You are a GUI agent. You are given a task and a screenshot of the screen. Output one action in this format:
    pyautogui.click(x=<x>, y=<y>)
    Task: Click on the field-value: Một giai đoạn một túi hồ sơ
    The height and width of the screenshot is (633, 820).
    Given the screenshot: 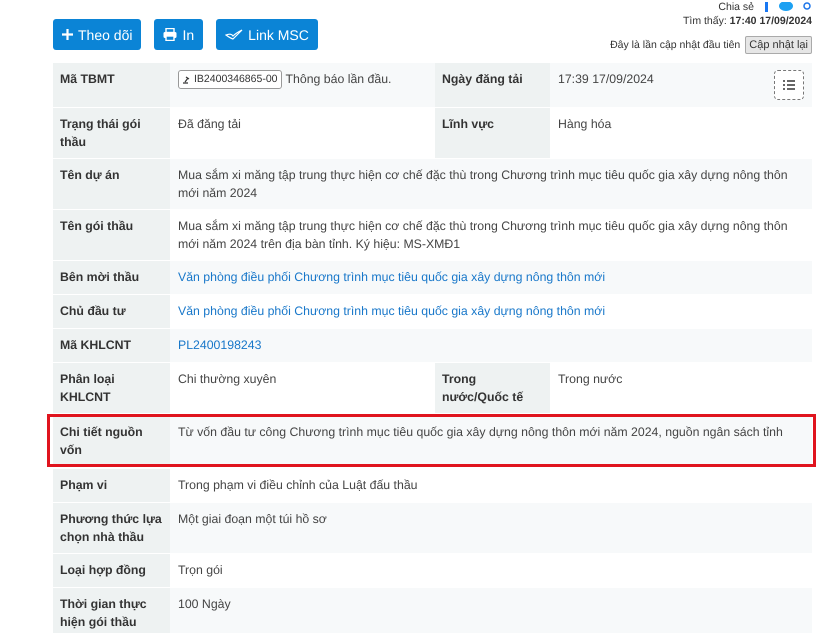 What is the action you would take?
    pyautogui.click(x=252, y=519)
    